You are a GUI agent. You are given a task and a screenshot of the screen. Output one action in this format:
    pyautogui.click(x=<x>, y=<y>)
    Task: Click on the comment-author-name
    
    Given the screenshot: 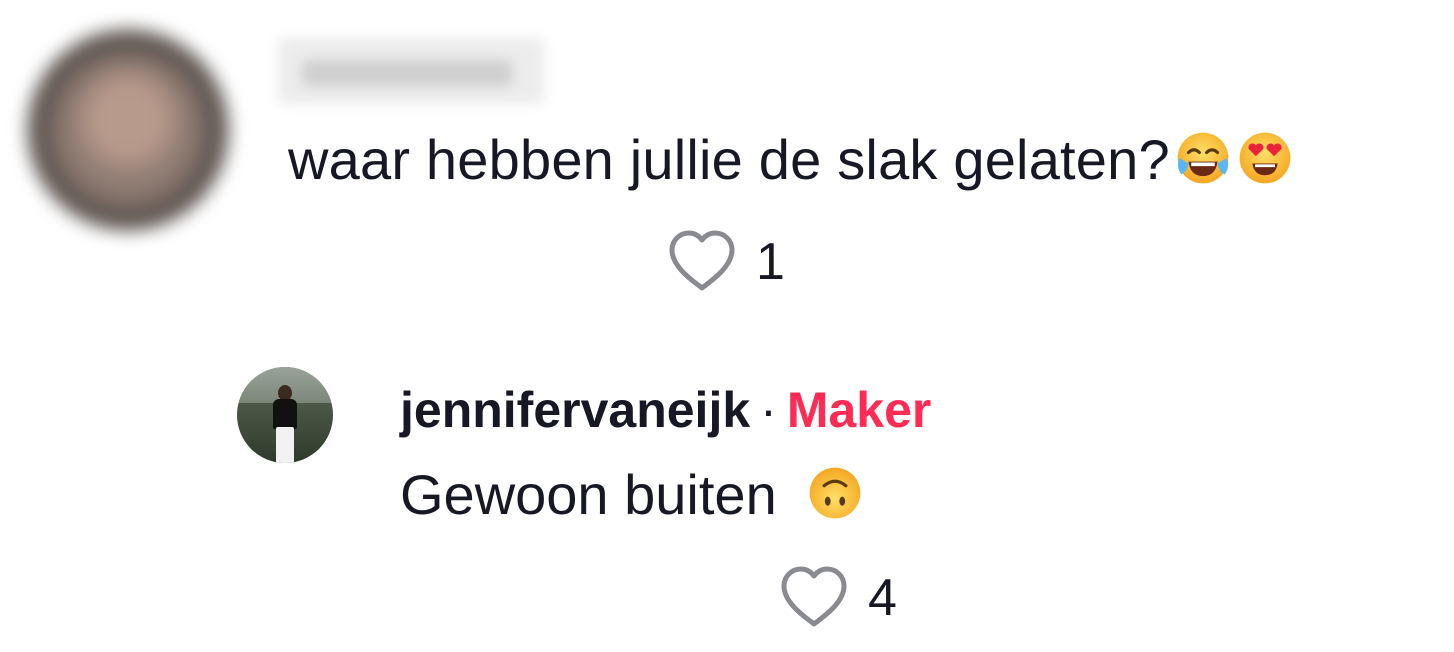 What is the action you would take?
    pyautogui.click(x=411, y=71)
    